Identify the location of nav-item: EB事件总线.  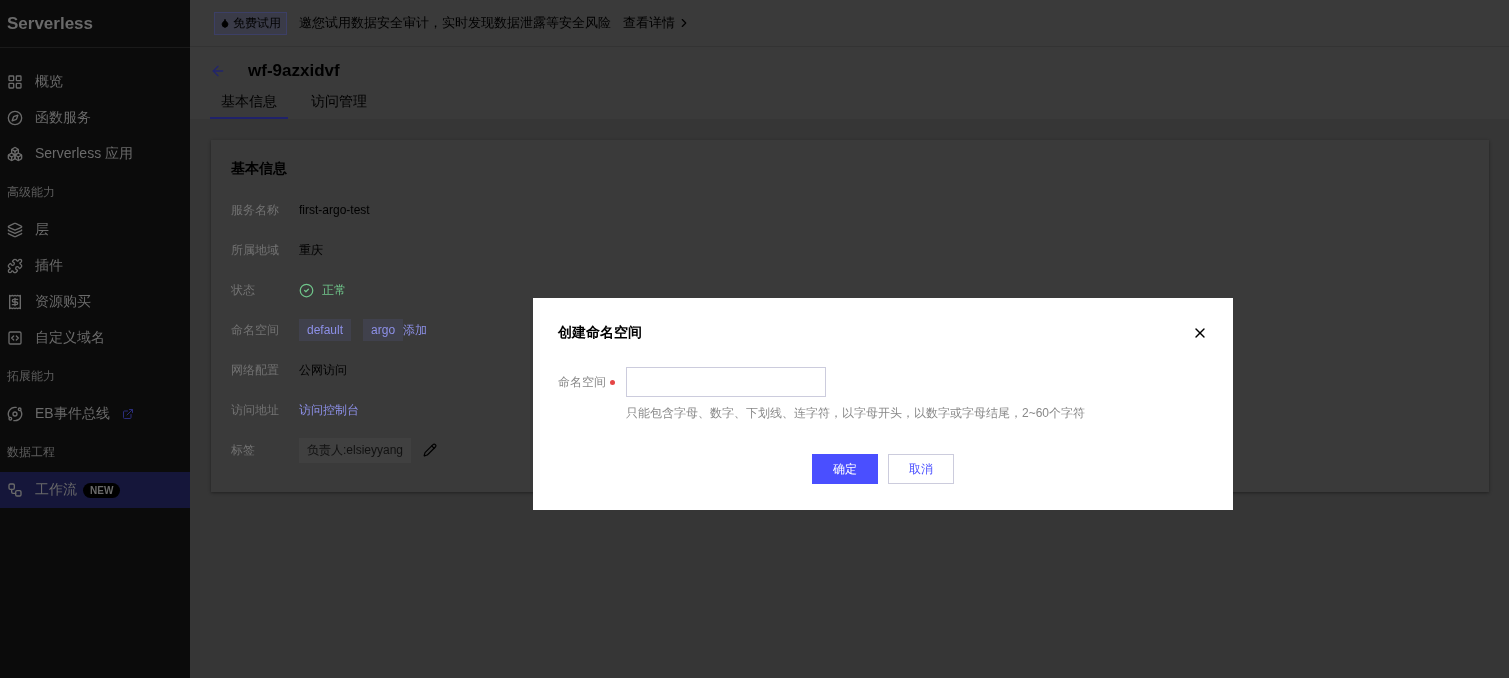
(95, 414).